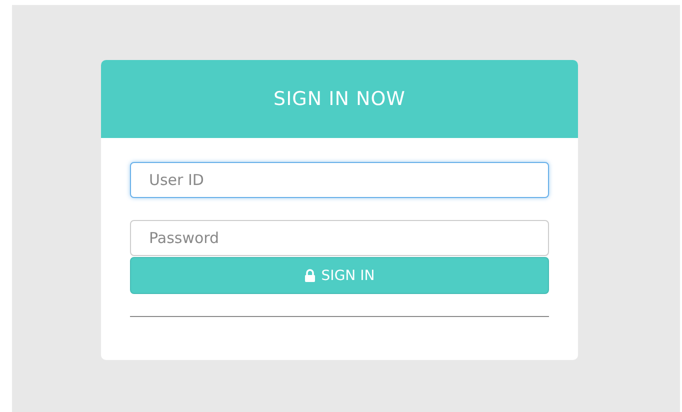  Describe the element at coordinates (339, 275) in the screenshot. I see `sign-in-button: SIGN IN` at that location.